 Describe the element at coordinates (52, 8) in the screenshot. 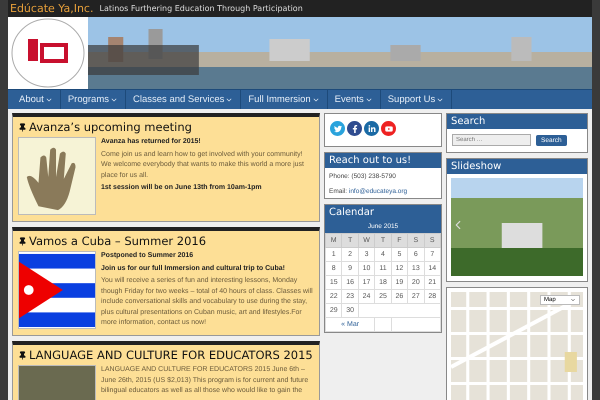

I see `site-title: Edúcate Ya,Inc.` at that location.